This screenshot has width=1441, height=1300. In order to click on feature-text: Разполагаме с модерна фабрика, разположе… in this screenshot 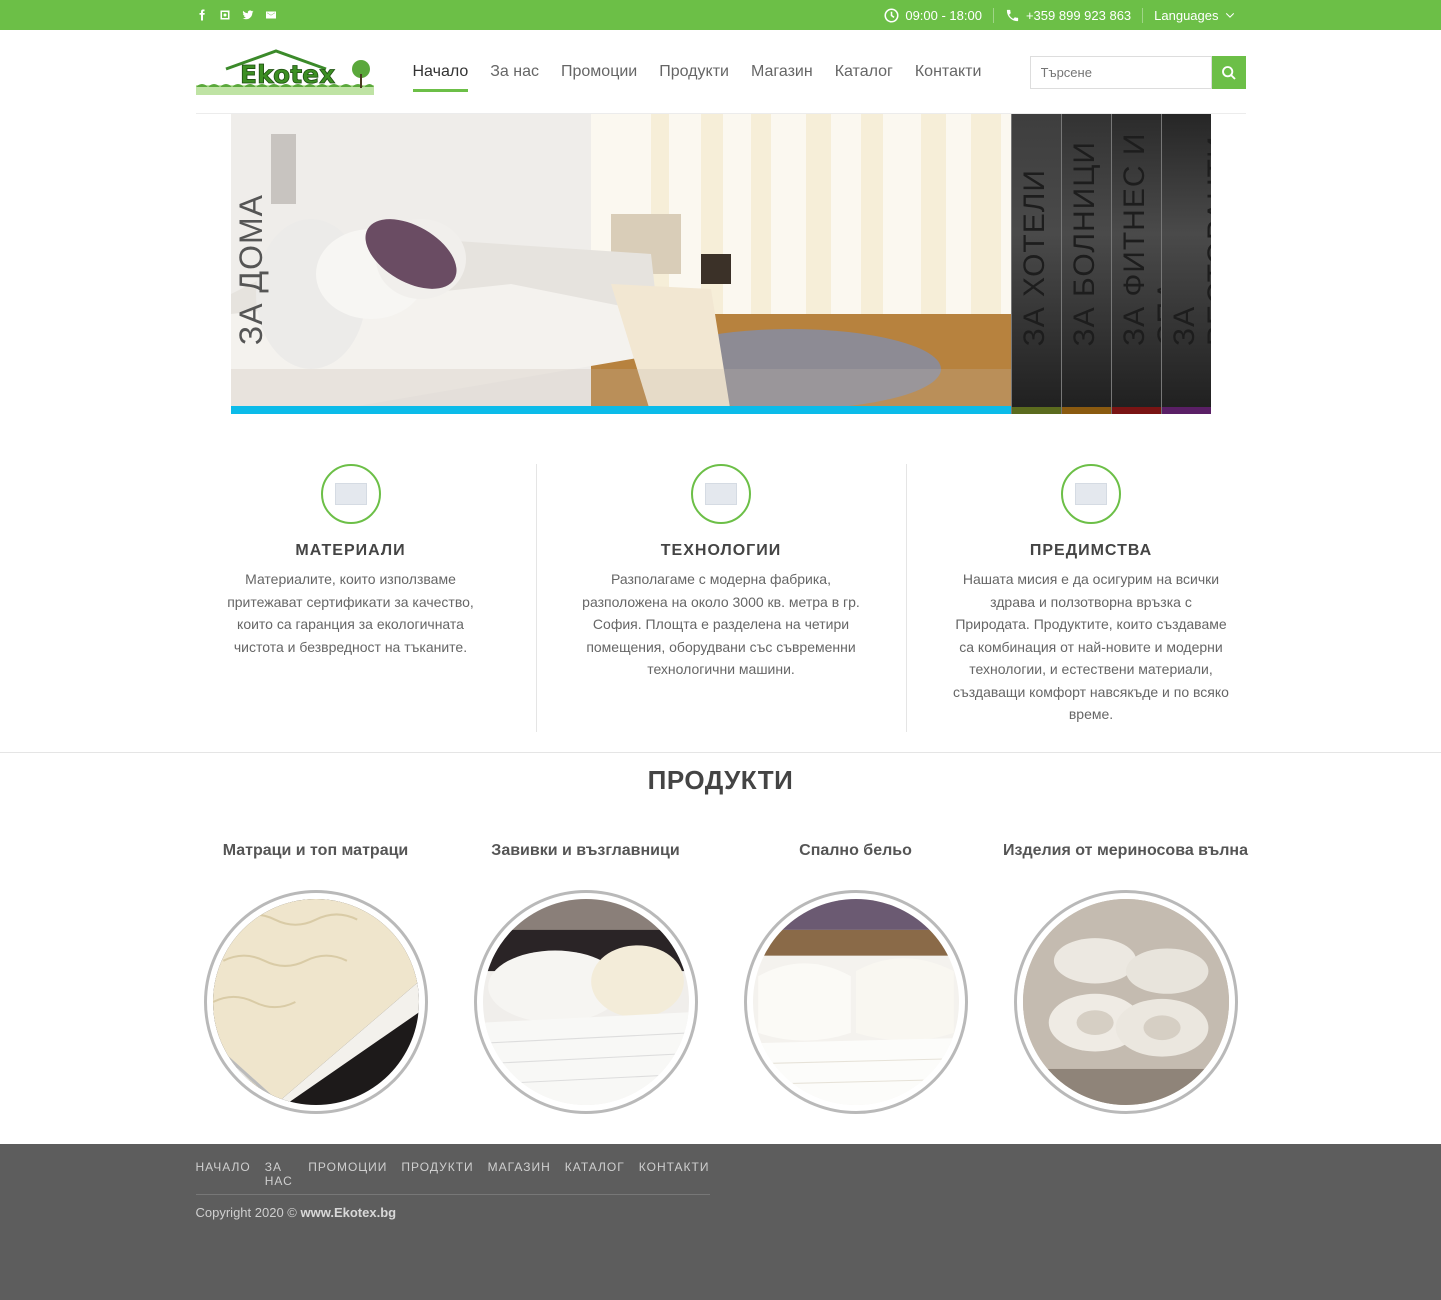, I will do `click(721, 624)`.